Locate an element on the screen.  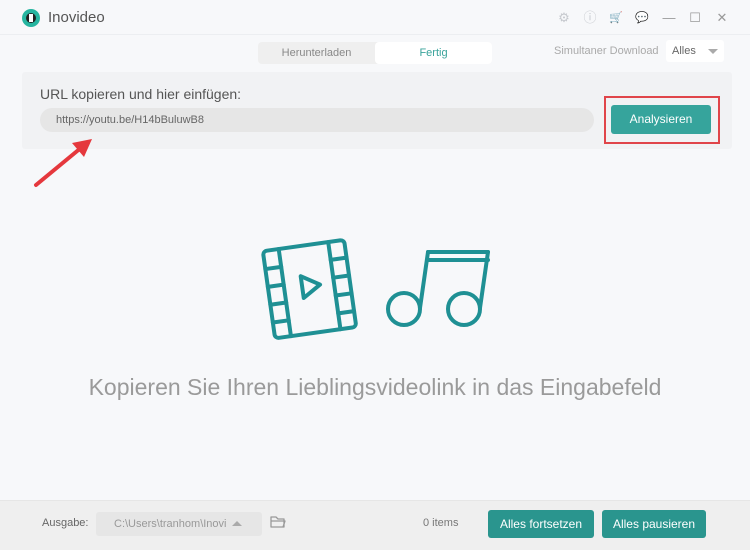
cart-icon: 🛒 is located at coordinates (616, 18).